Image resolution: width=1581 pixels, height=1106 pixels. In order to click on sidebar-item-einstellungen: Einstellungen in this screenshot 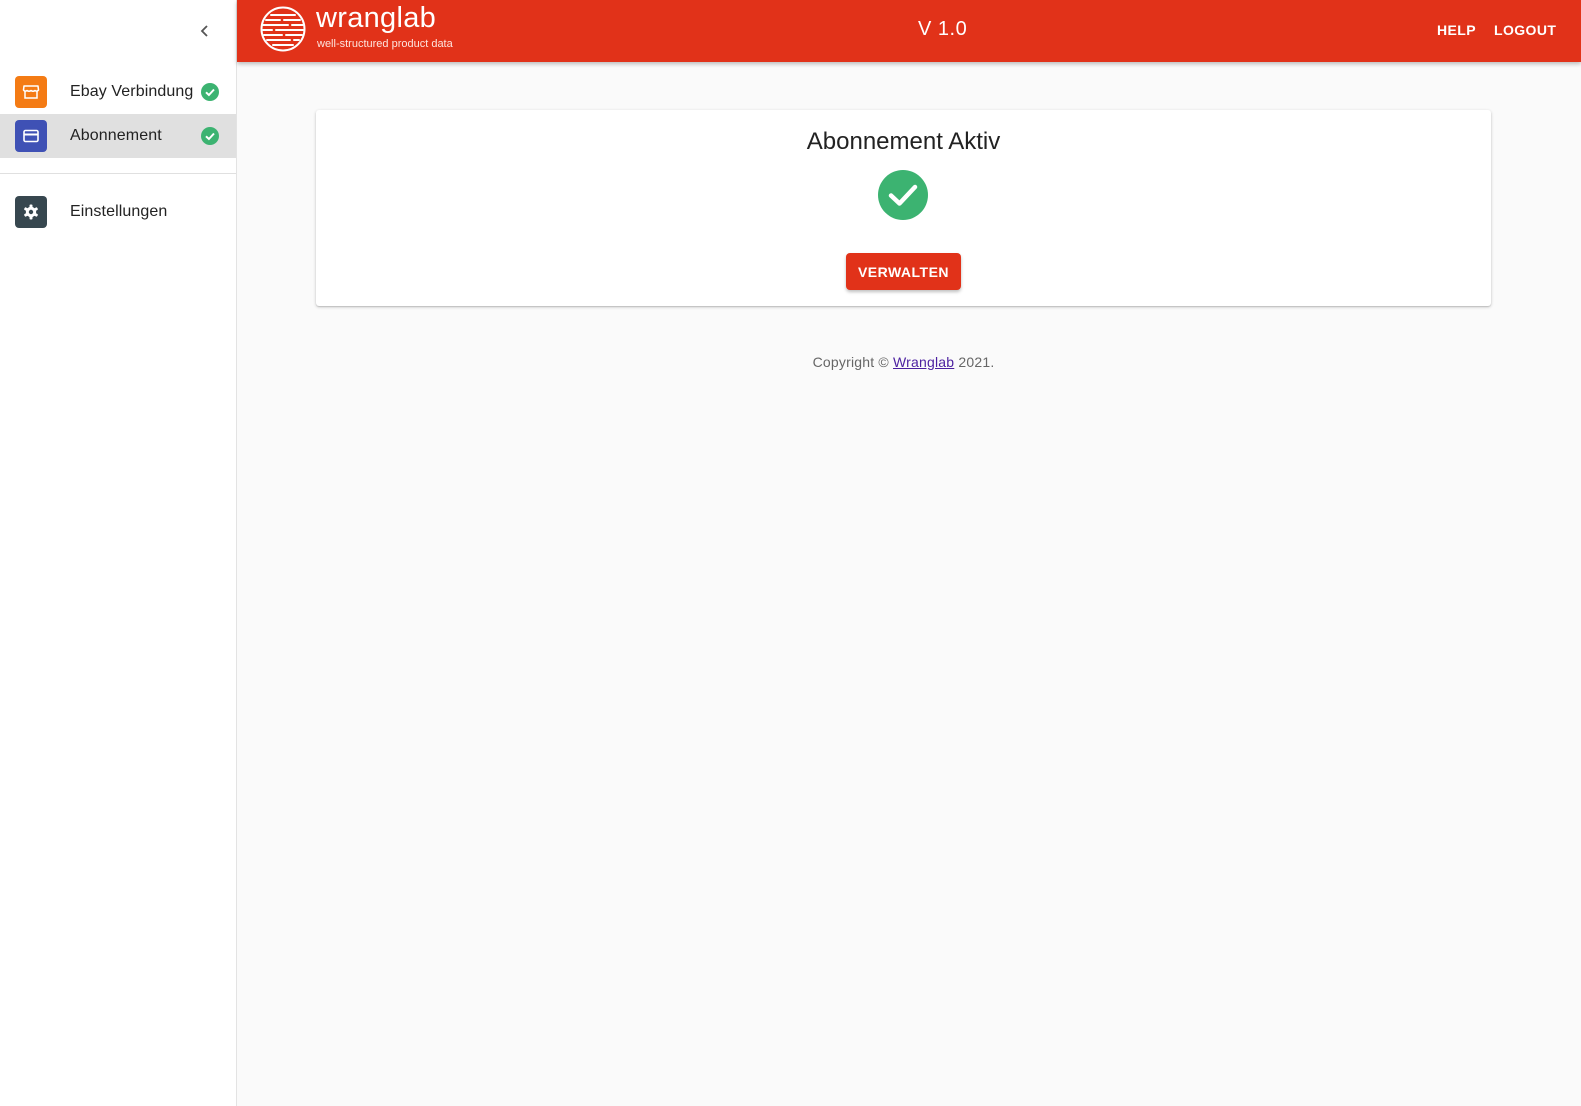, I will do `click(118, 212)`.